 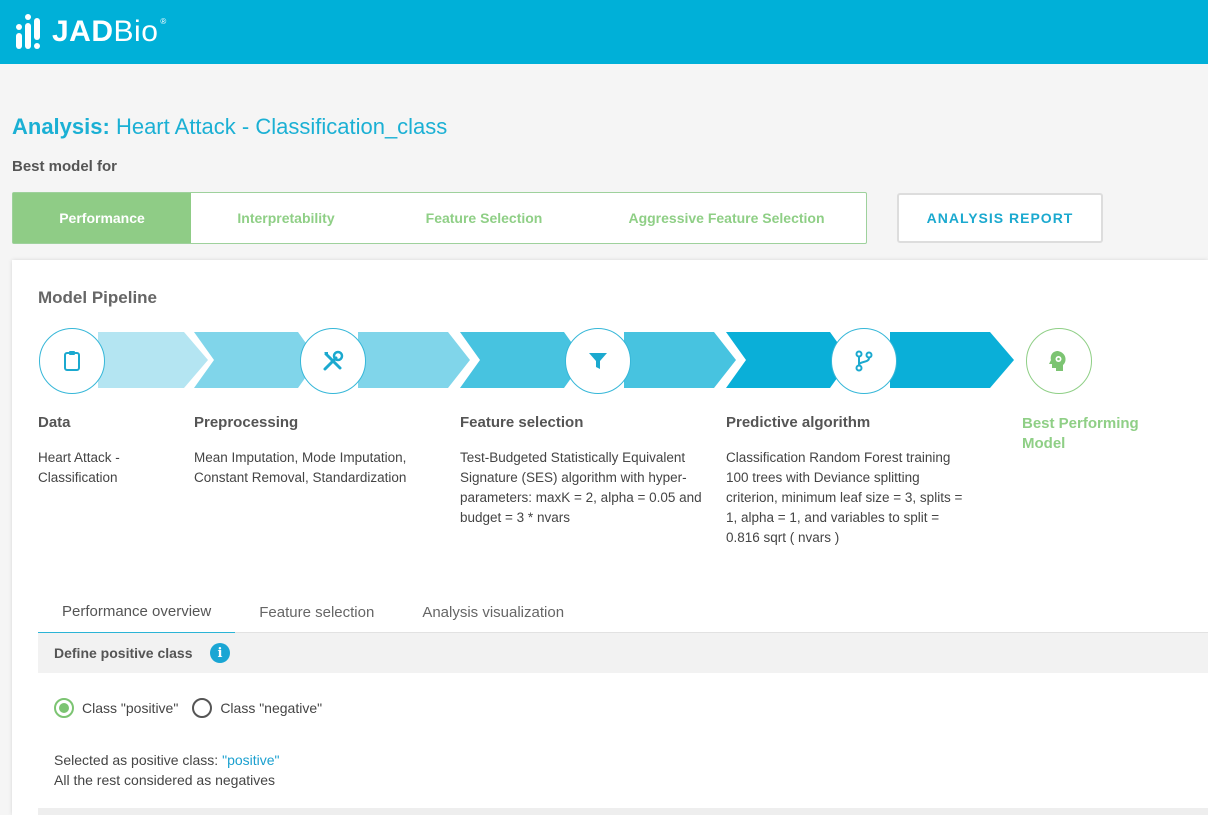 I want to click on analysis-report-button: ANALYSIS REPORT, so click(x=1000, y=218).